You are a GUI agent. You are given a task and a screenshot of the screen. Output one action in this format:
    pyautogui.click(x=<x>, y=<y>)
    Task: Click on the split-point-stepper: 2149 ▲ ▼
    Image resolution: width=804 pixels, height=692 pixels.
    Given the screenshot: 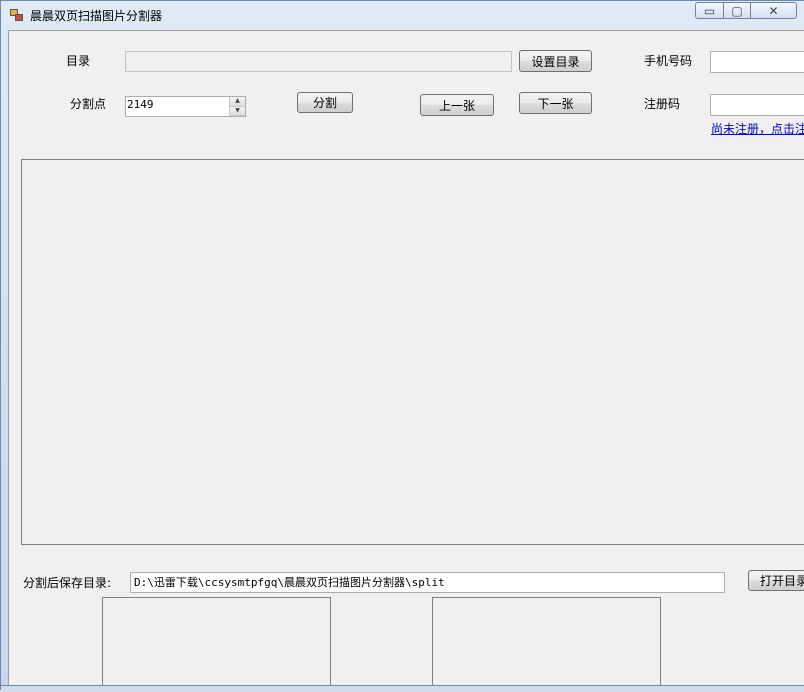 What is the action you would take?
    pyautogui.click(x=185, y=106)
    